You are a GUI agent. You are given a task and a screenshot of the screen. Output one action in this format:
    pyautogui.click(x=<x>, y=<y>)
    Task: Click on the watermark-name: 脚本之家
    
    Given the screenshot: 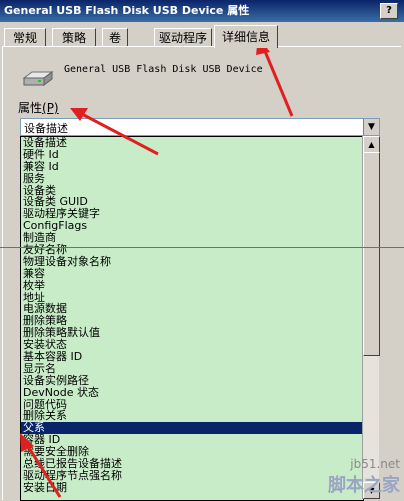 What is the action you would take?
    pyautogui.click(x=364, y=485)
    